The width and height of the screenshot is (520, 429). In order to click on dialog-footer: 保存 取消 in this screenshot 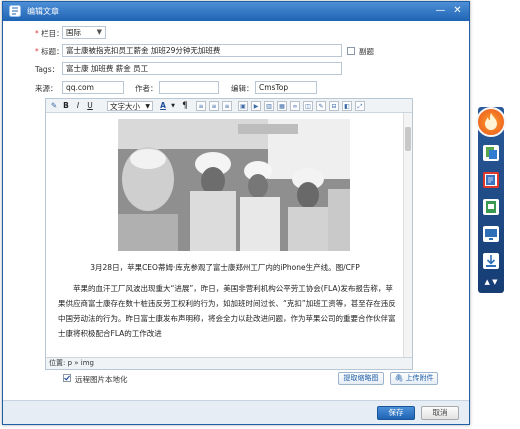, I will do `click(236, 412)`.